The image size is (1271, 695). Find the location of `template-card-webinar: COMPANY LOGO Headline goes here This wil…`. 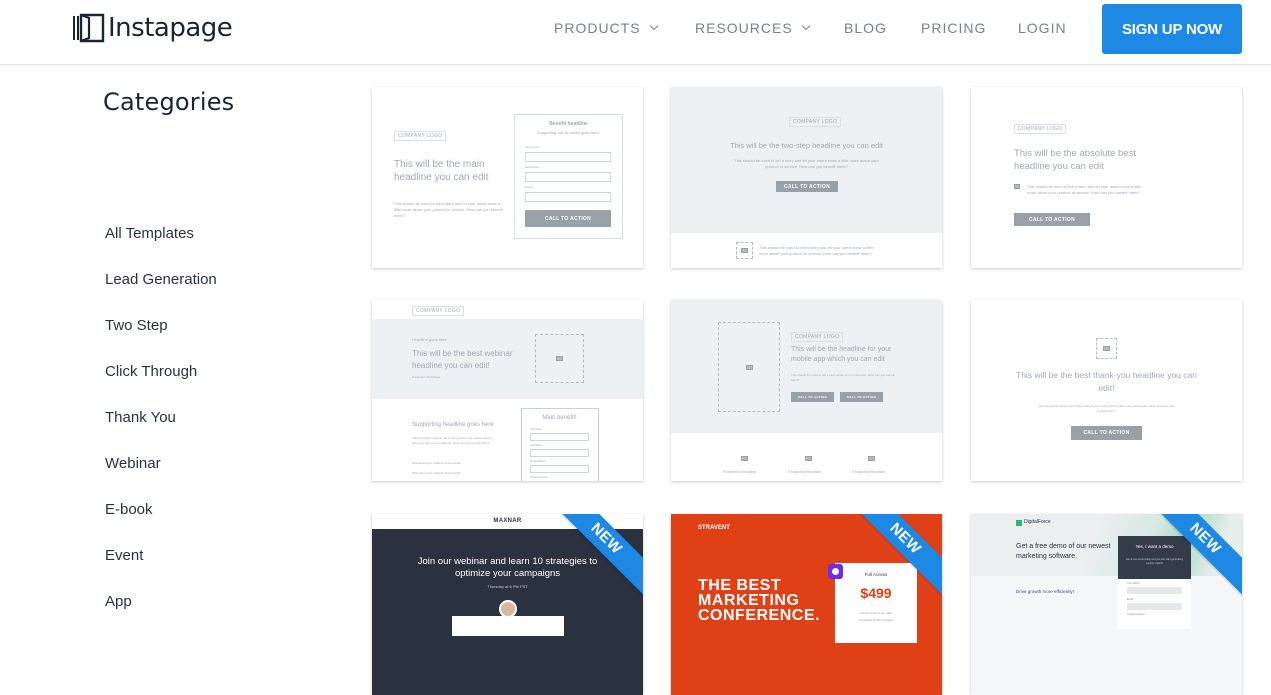

template-card-webinar: COMPANY LOGO Headline goes here This wil… is located at coordinates (507, 390).